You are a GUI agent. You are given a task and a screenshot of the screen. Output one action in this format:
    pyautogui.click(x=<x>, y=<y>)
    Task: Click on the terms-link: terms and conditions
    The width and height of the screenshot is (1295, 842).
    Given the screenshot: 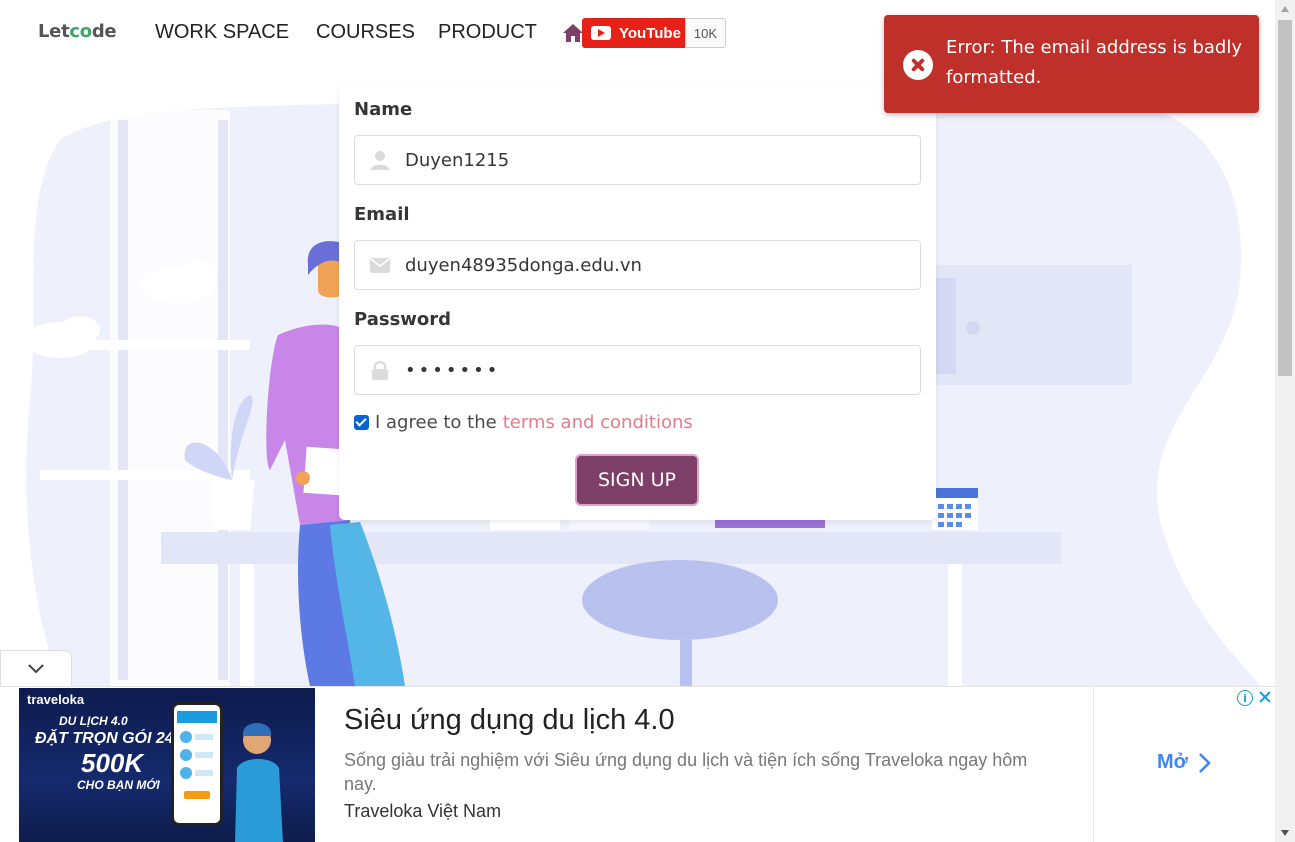 What is the action you would take?
    pyautogui.click(x=598, y=422)
    